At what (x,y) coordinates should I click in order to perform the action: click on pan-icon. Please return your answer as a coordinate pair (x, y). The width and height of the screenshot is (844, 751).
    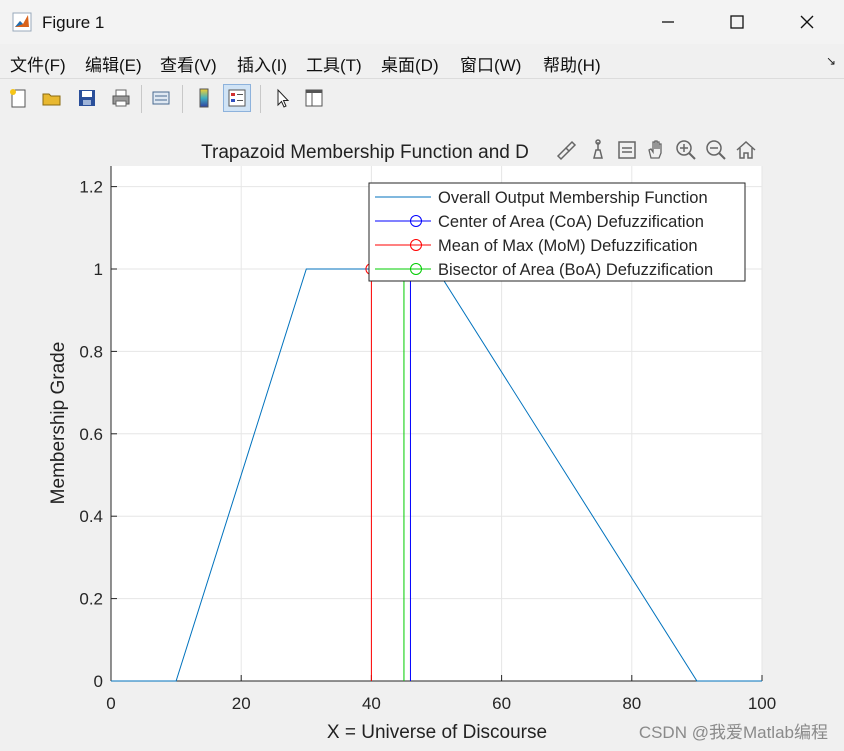
    Looking at the image, I should click on (656, 150).